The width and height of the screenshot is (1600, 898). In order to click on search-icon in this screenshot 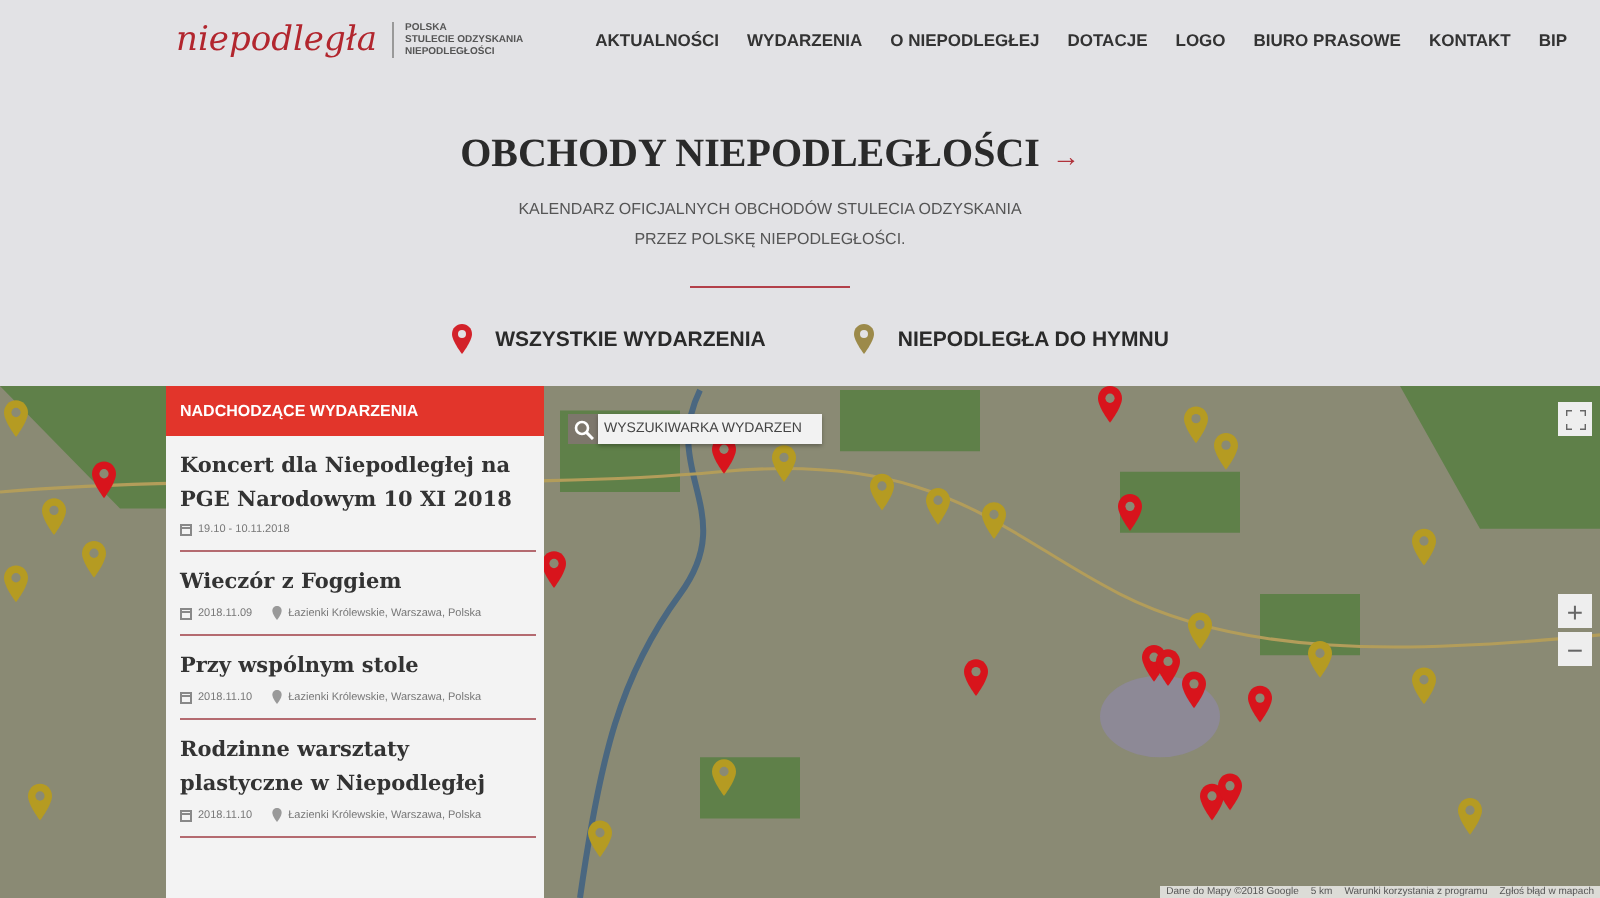, I will do `click(583, 429)`.